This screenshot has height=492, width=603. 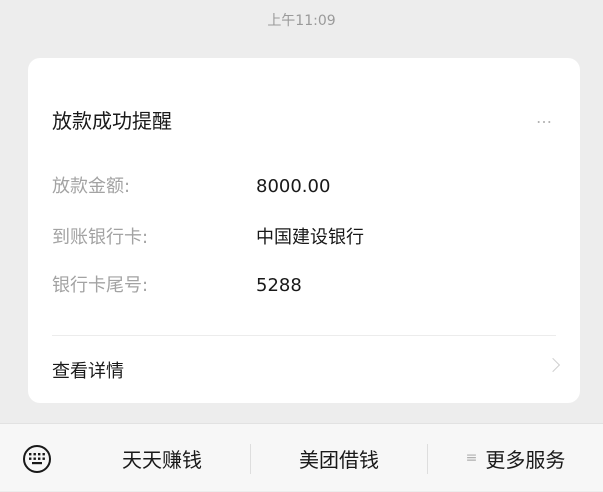 I want to click on keyboard-toggle-button, so click(x=37, y=459).